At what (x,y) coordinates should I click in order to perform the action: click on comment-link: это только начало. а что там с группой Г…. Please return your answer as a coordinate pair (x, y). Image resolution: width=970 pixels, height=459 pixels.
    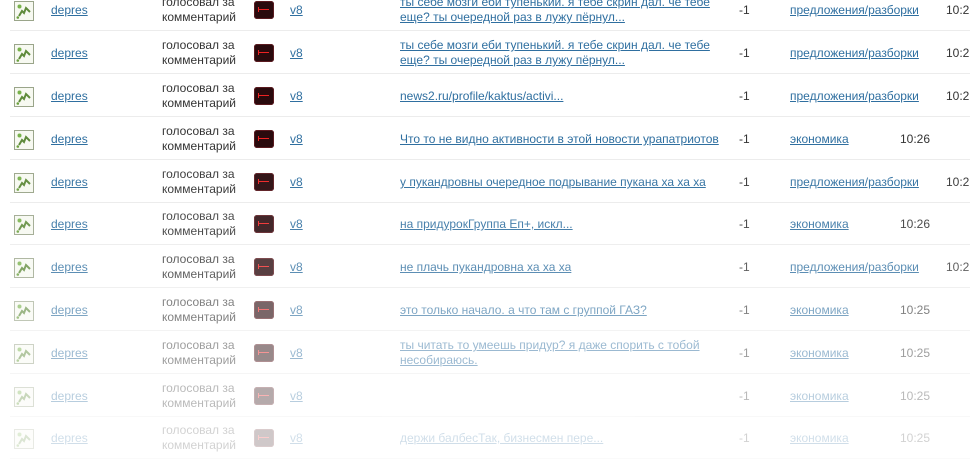
    Looking at the image, I should click on (562, 310).